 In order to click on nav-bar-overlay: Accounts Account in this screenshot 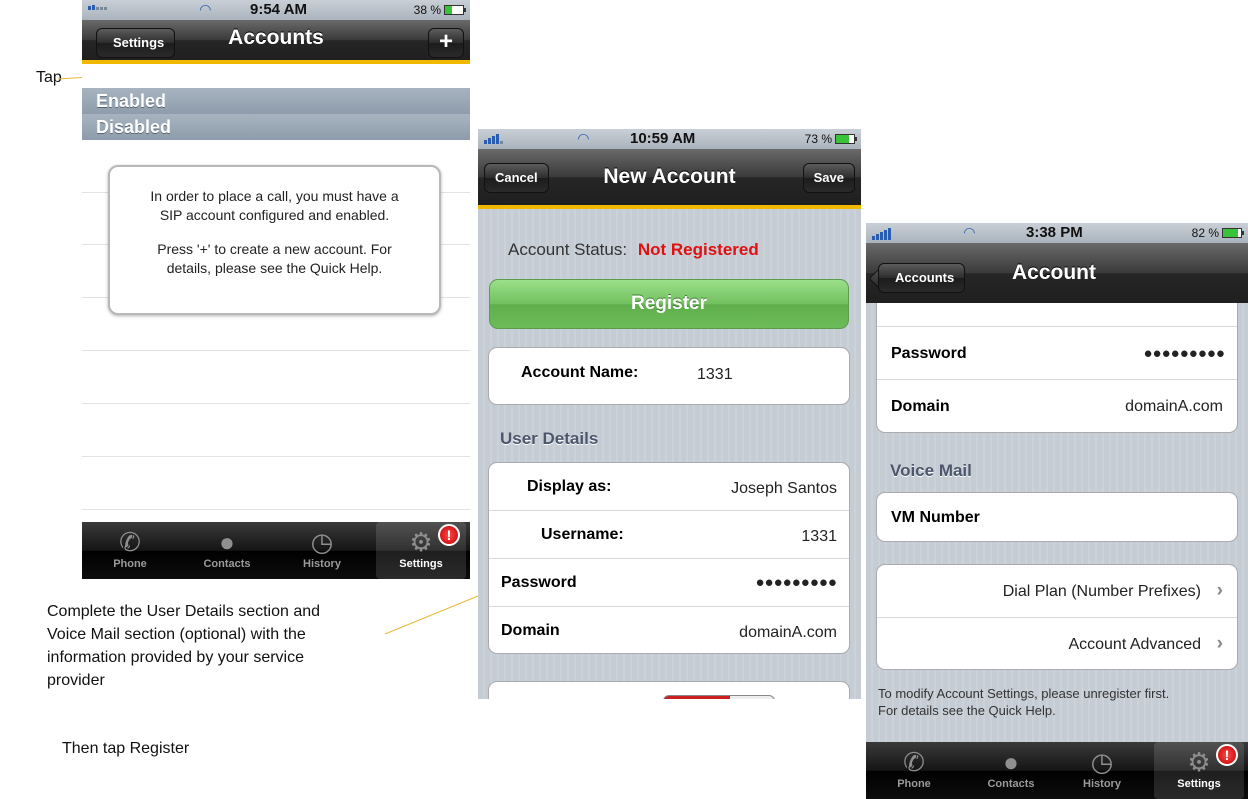, I will do `click(1057, 273)`.